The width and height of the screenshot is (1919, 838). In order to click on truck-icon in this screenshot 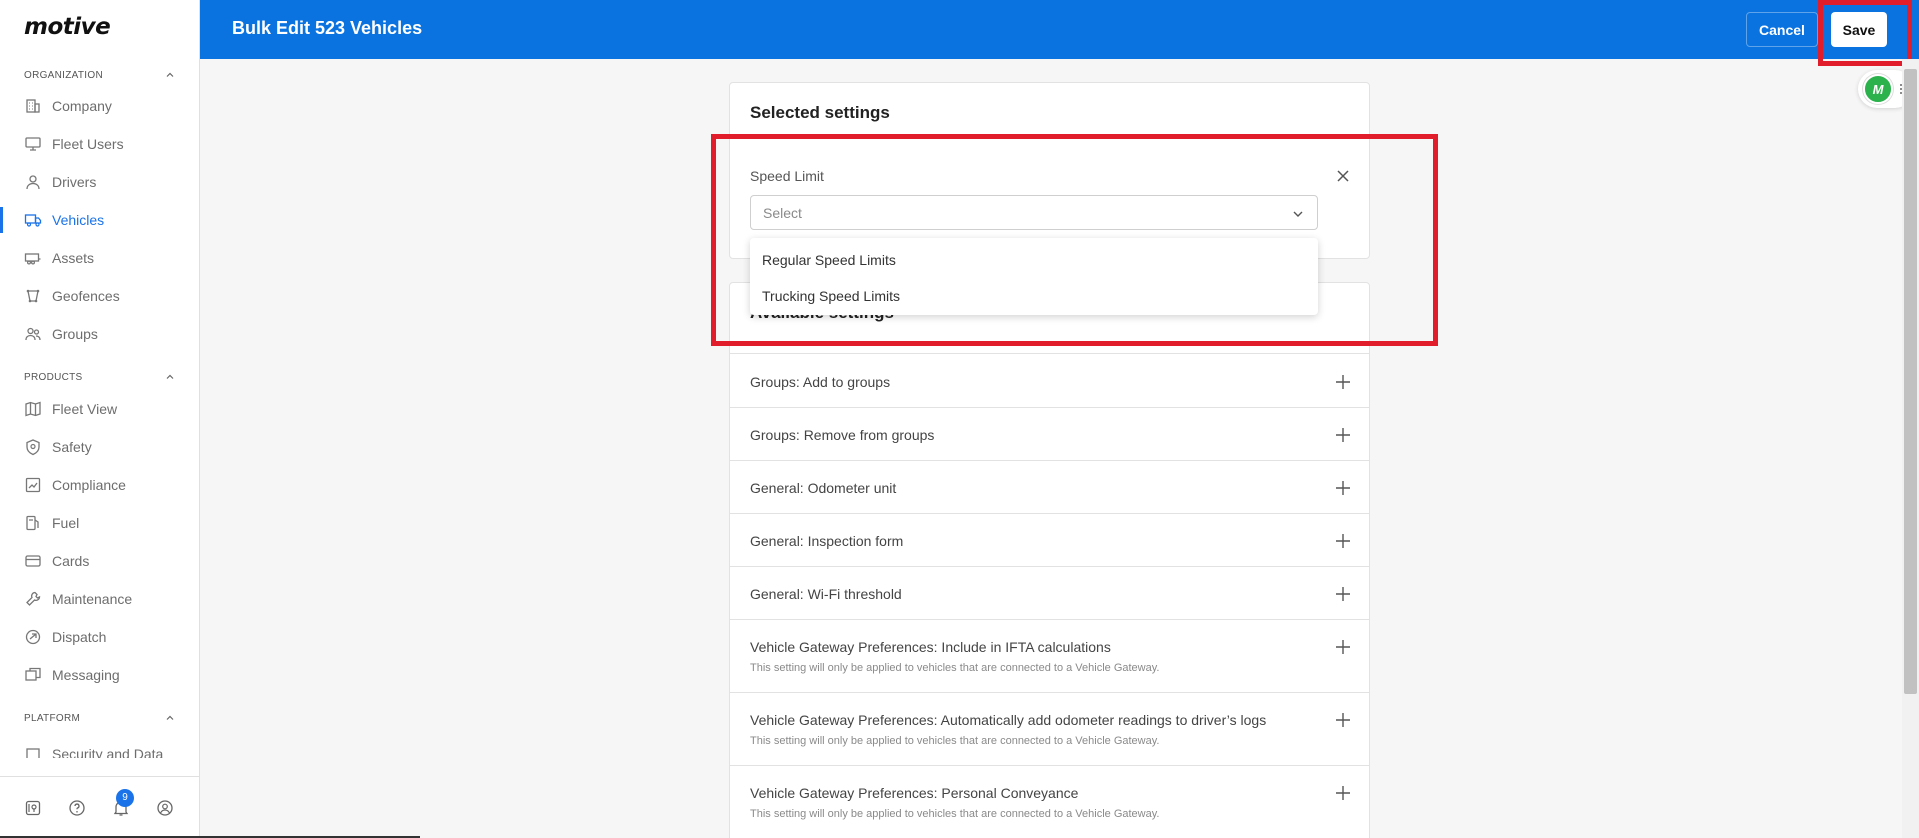, I will do `click(33, 220)`.